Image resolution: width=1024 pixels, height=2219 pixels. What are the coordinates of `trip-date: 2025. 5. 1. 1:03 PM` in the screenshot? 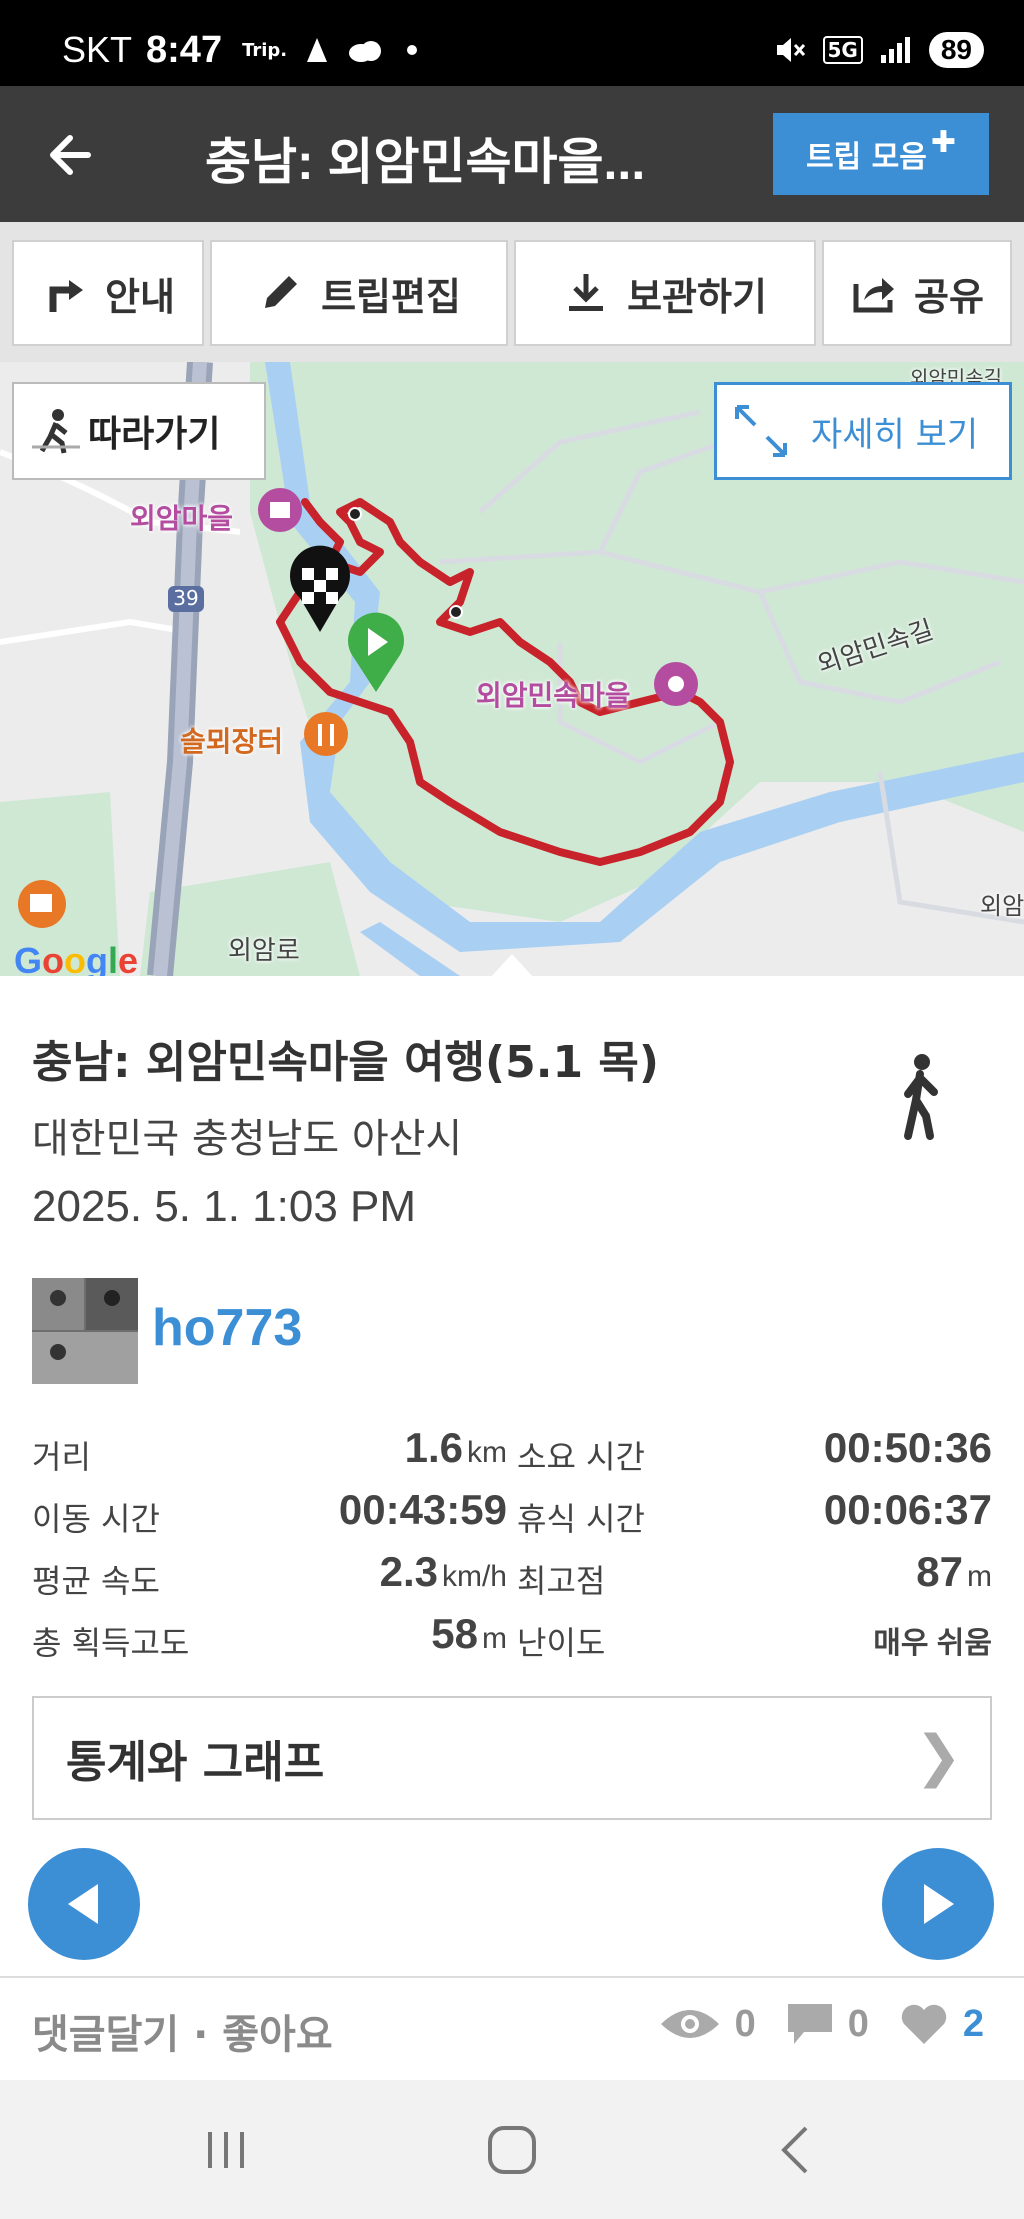 It's located at (224, 1206).